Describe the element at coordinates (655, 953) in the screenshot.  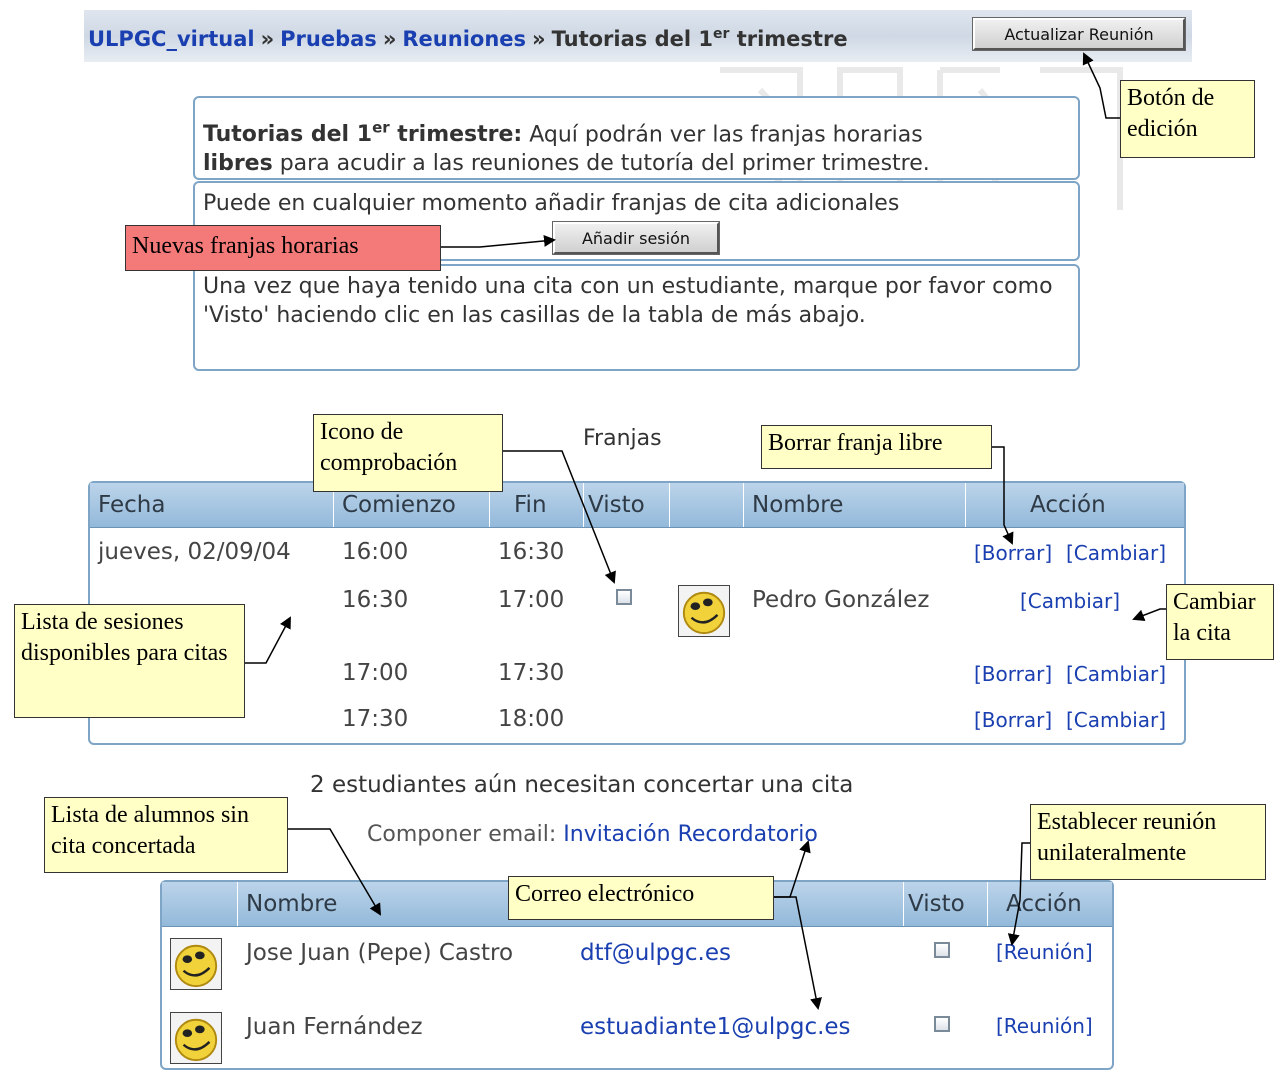
I see `student-email-link: dtf@ulpgc.es` at that location.